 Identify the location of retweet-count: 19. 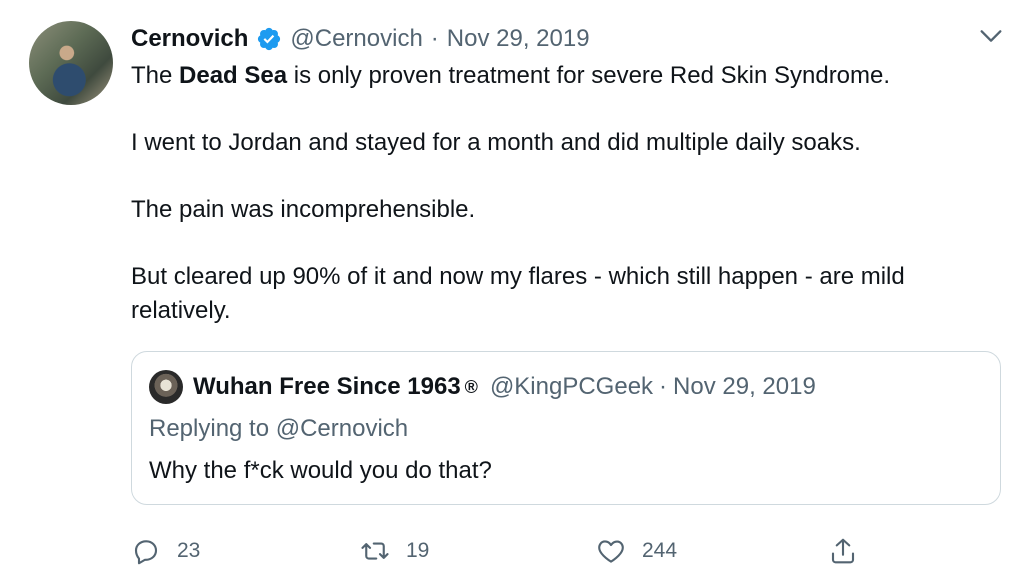
(418, 550).